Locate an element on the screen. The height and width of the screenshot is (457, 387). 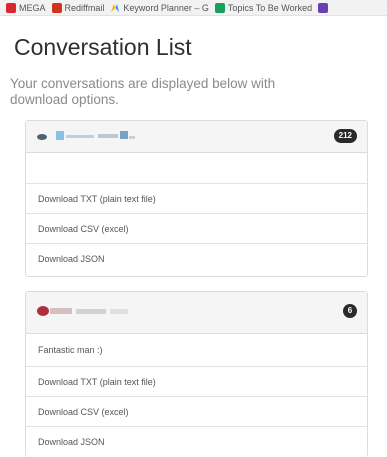
bookmark-label: Keyword Planner – G is located at coordinates (166, 7).